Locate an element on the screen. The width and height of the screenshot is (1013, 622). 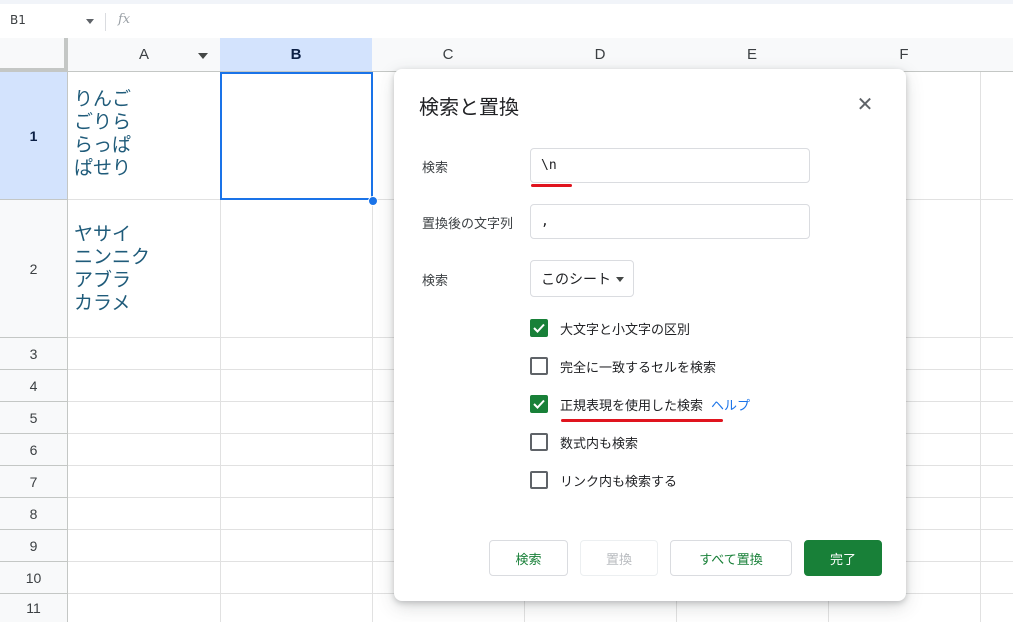
row-header-6: 6 is located at coordinates (34, 450).